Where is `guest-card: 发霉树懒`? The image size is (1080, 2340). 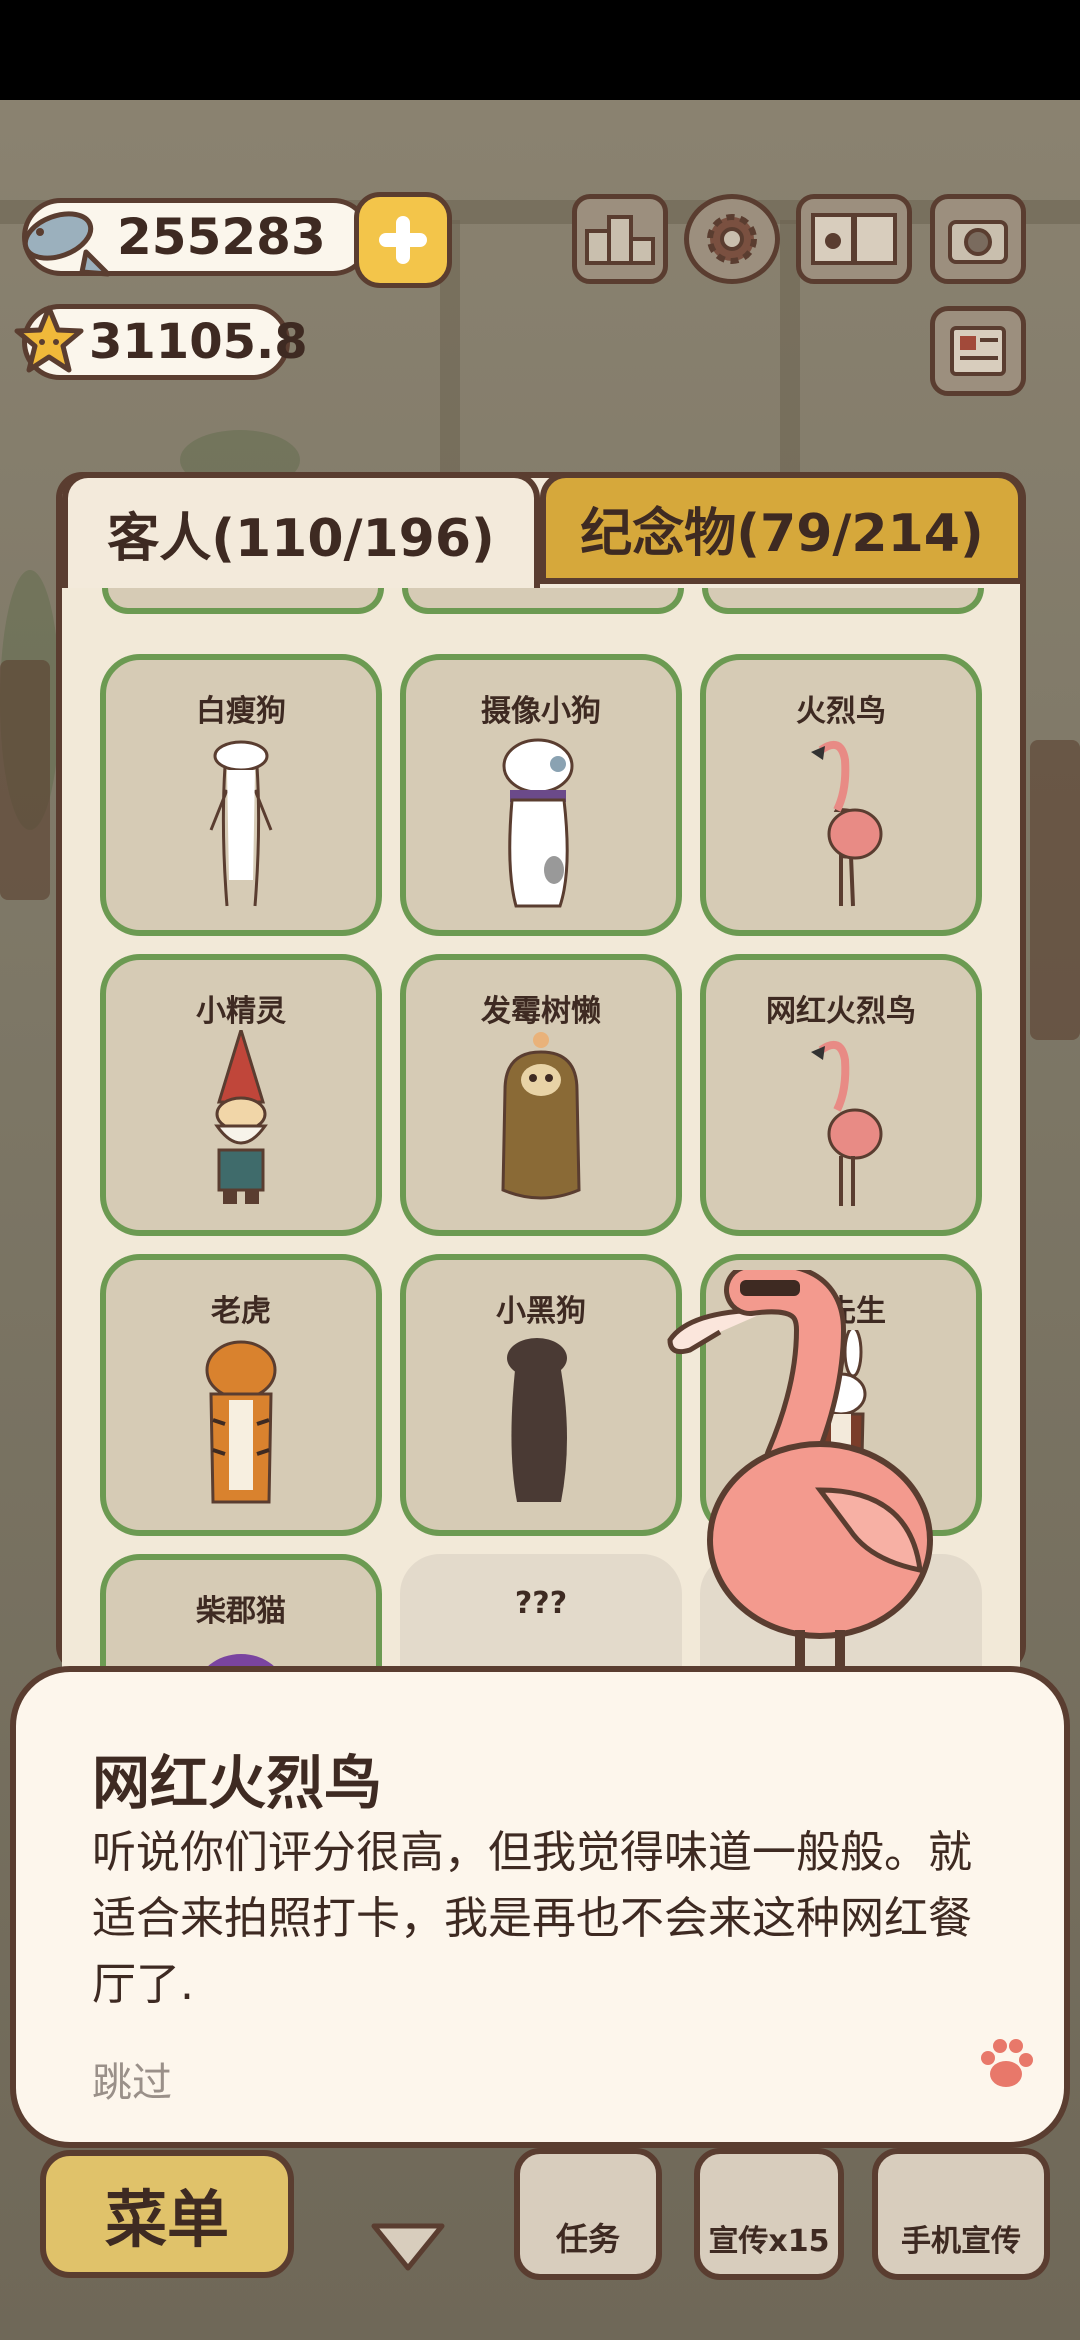 guest-card: 发霉树懒 is located at coordinates (541, 1095).